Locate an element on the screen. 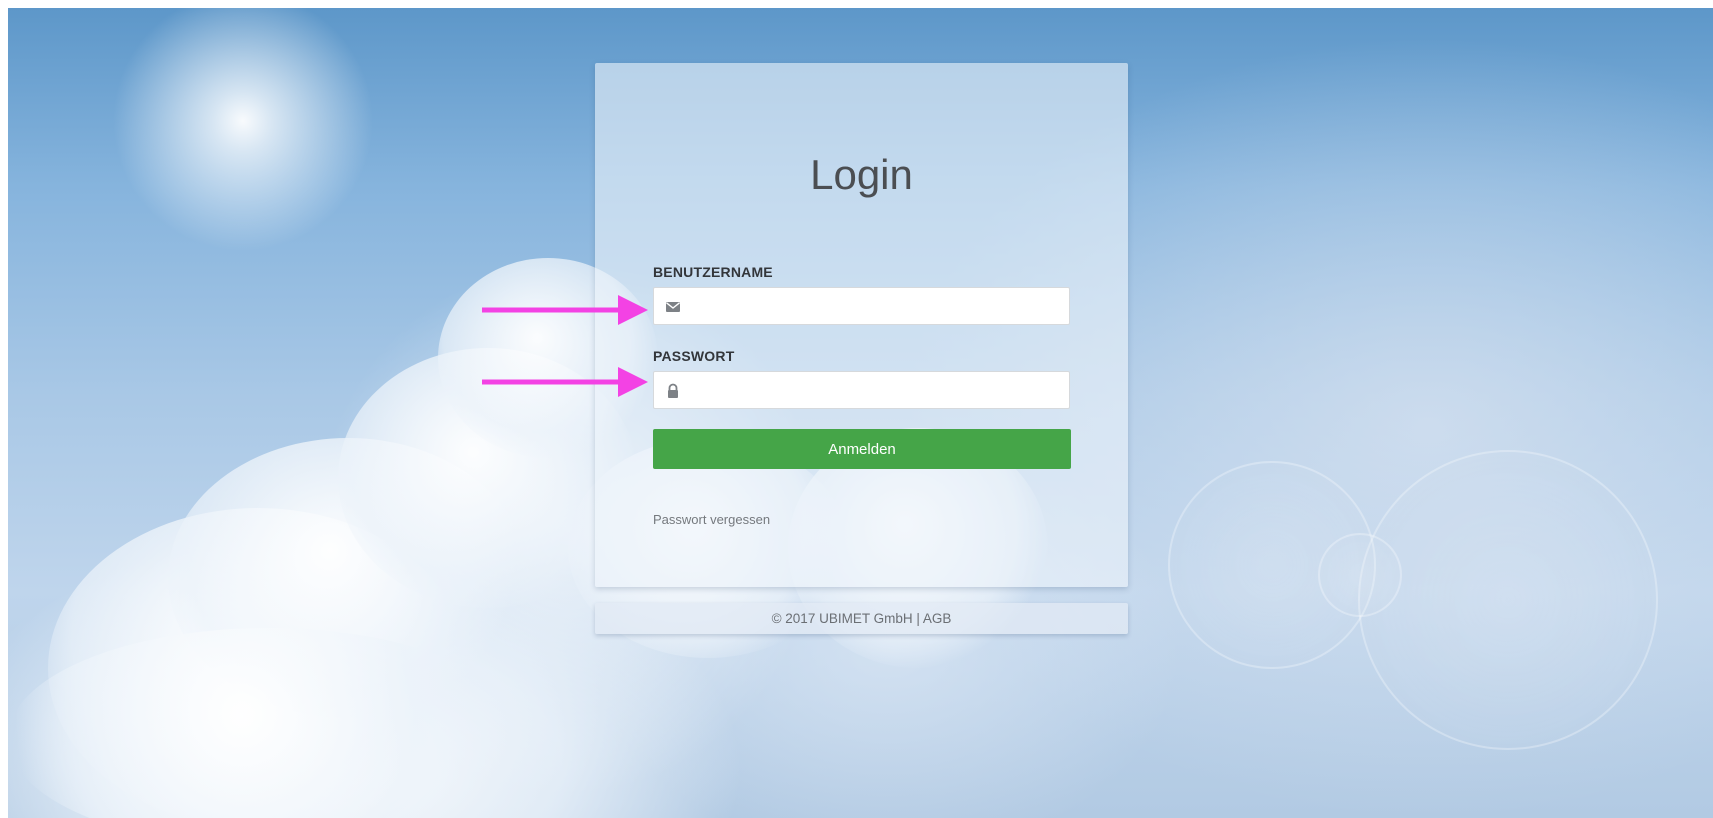 Image resolution: width=1713 pixels, height=818 pixels. username-field-wrapper is located at coordinates (861, 306).